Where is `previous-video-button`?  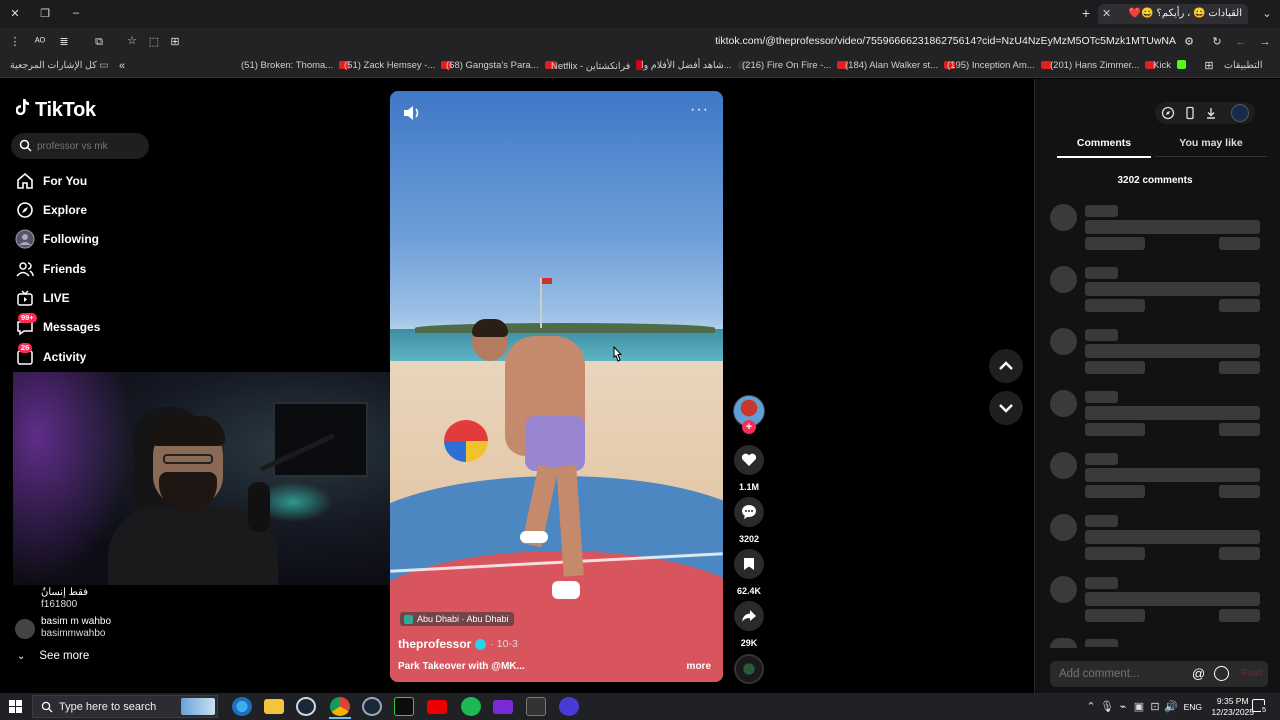
previous-video-button is located at coordinates (1006, 366).